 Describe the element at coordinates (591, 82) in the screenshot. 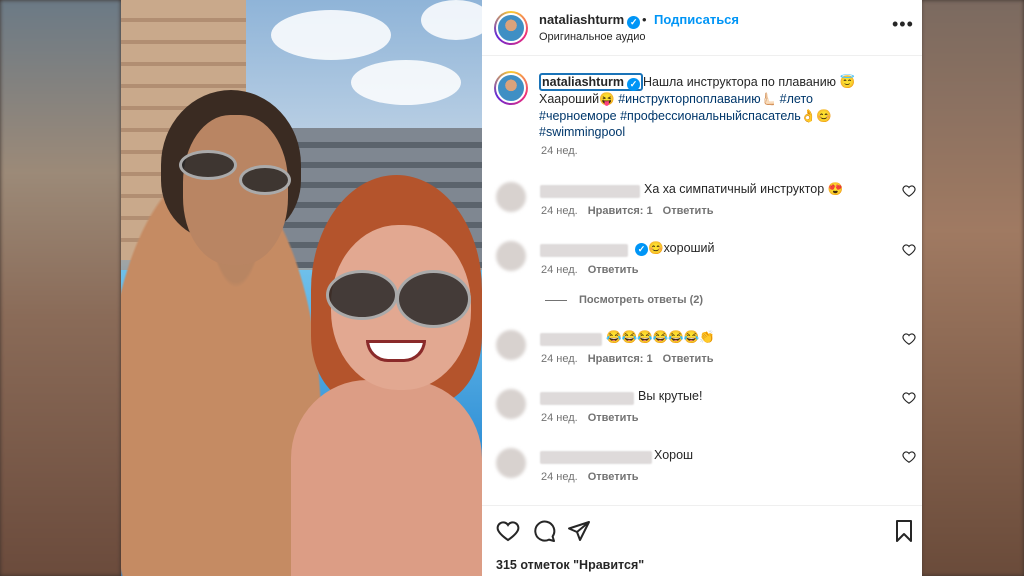

I see `caption-username: nataliashturm ✓` at that location.